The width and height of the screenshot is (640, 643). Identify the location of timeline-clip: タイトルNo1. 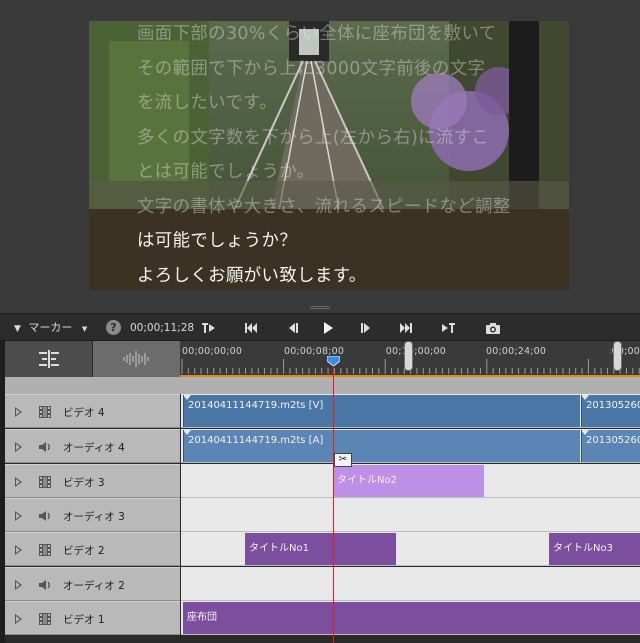
(320, 549).